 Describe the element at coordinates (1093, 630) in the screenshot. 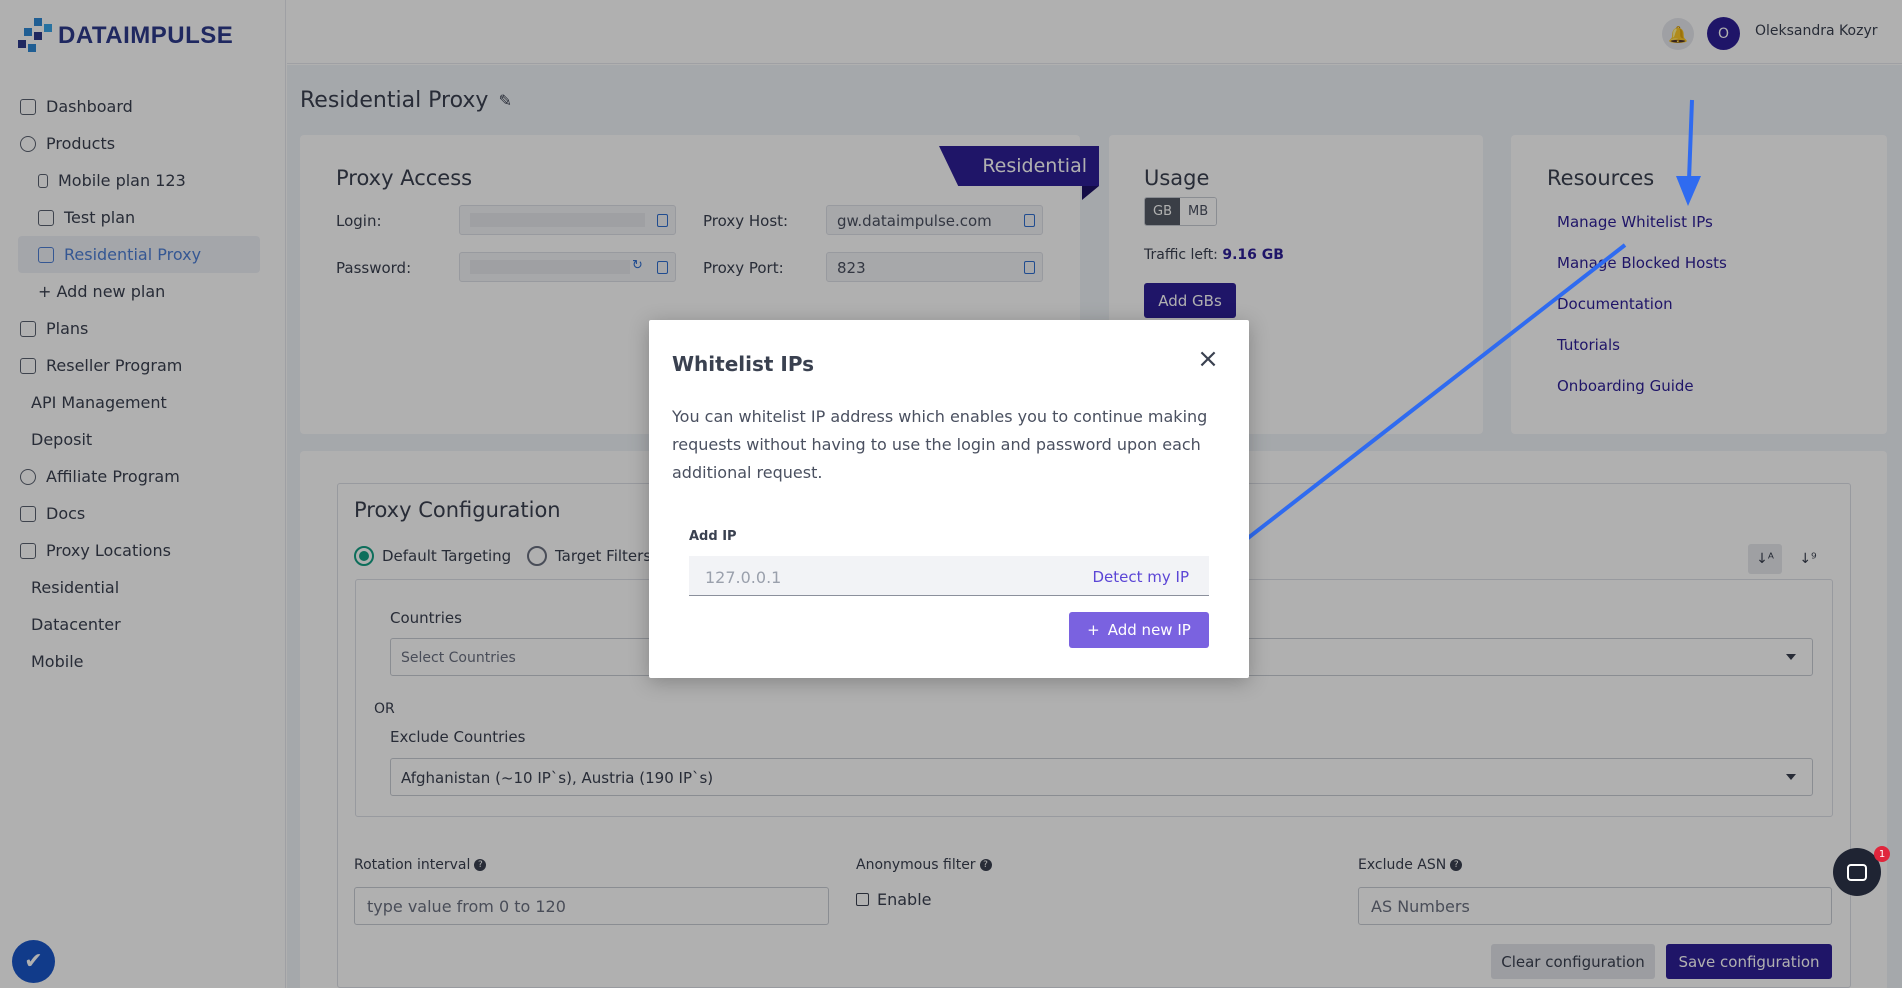

I see `plus-icon: +` at that location.